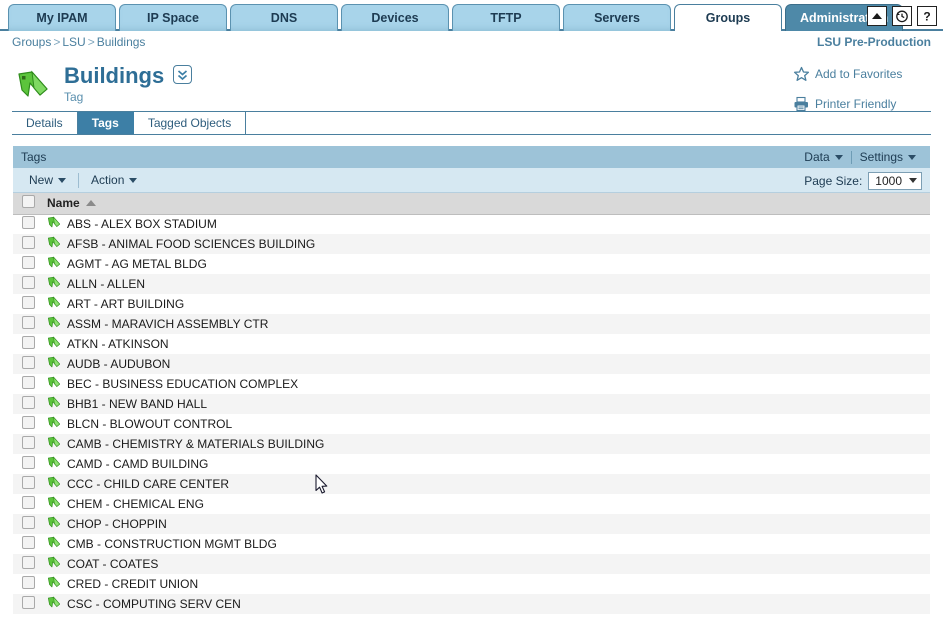 The height and width of the screenshot is (637, 943). I want to click on tab-groups: Groups, so click(728, 19).